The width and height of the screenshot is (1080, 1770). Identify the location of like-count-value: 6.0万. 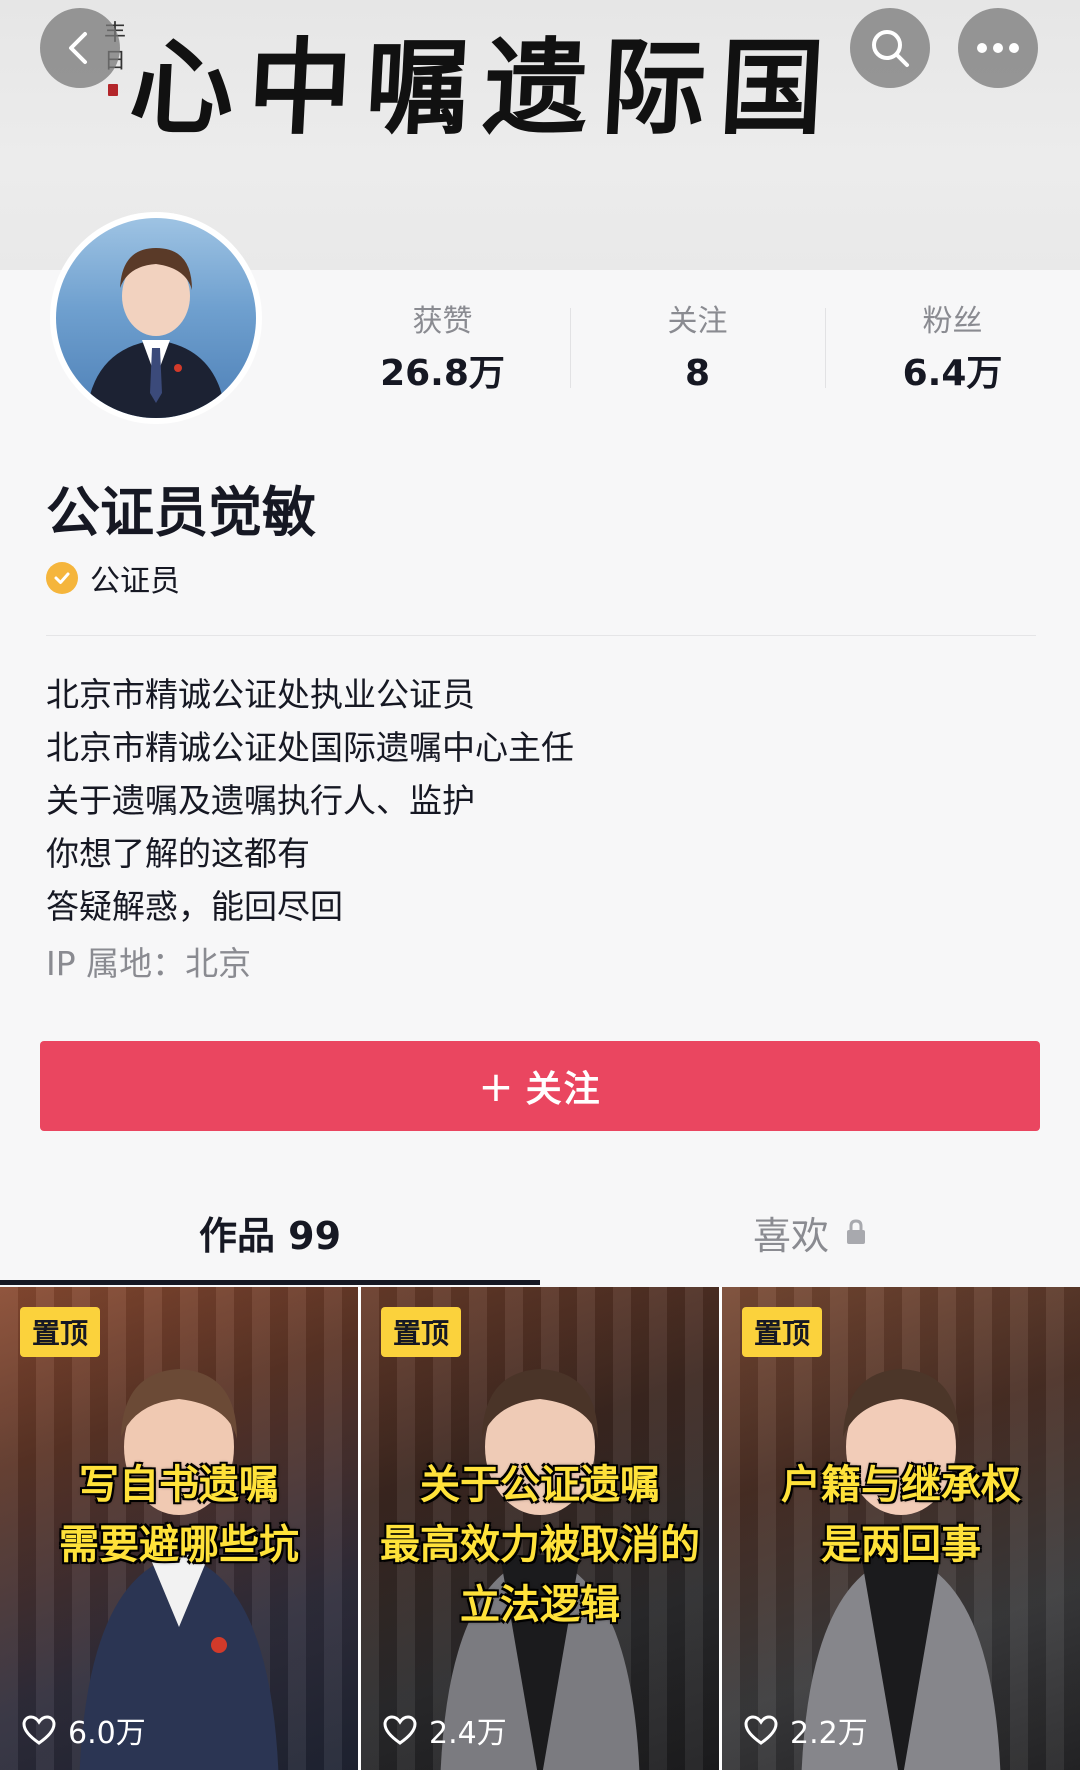
(107, 1733).